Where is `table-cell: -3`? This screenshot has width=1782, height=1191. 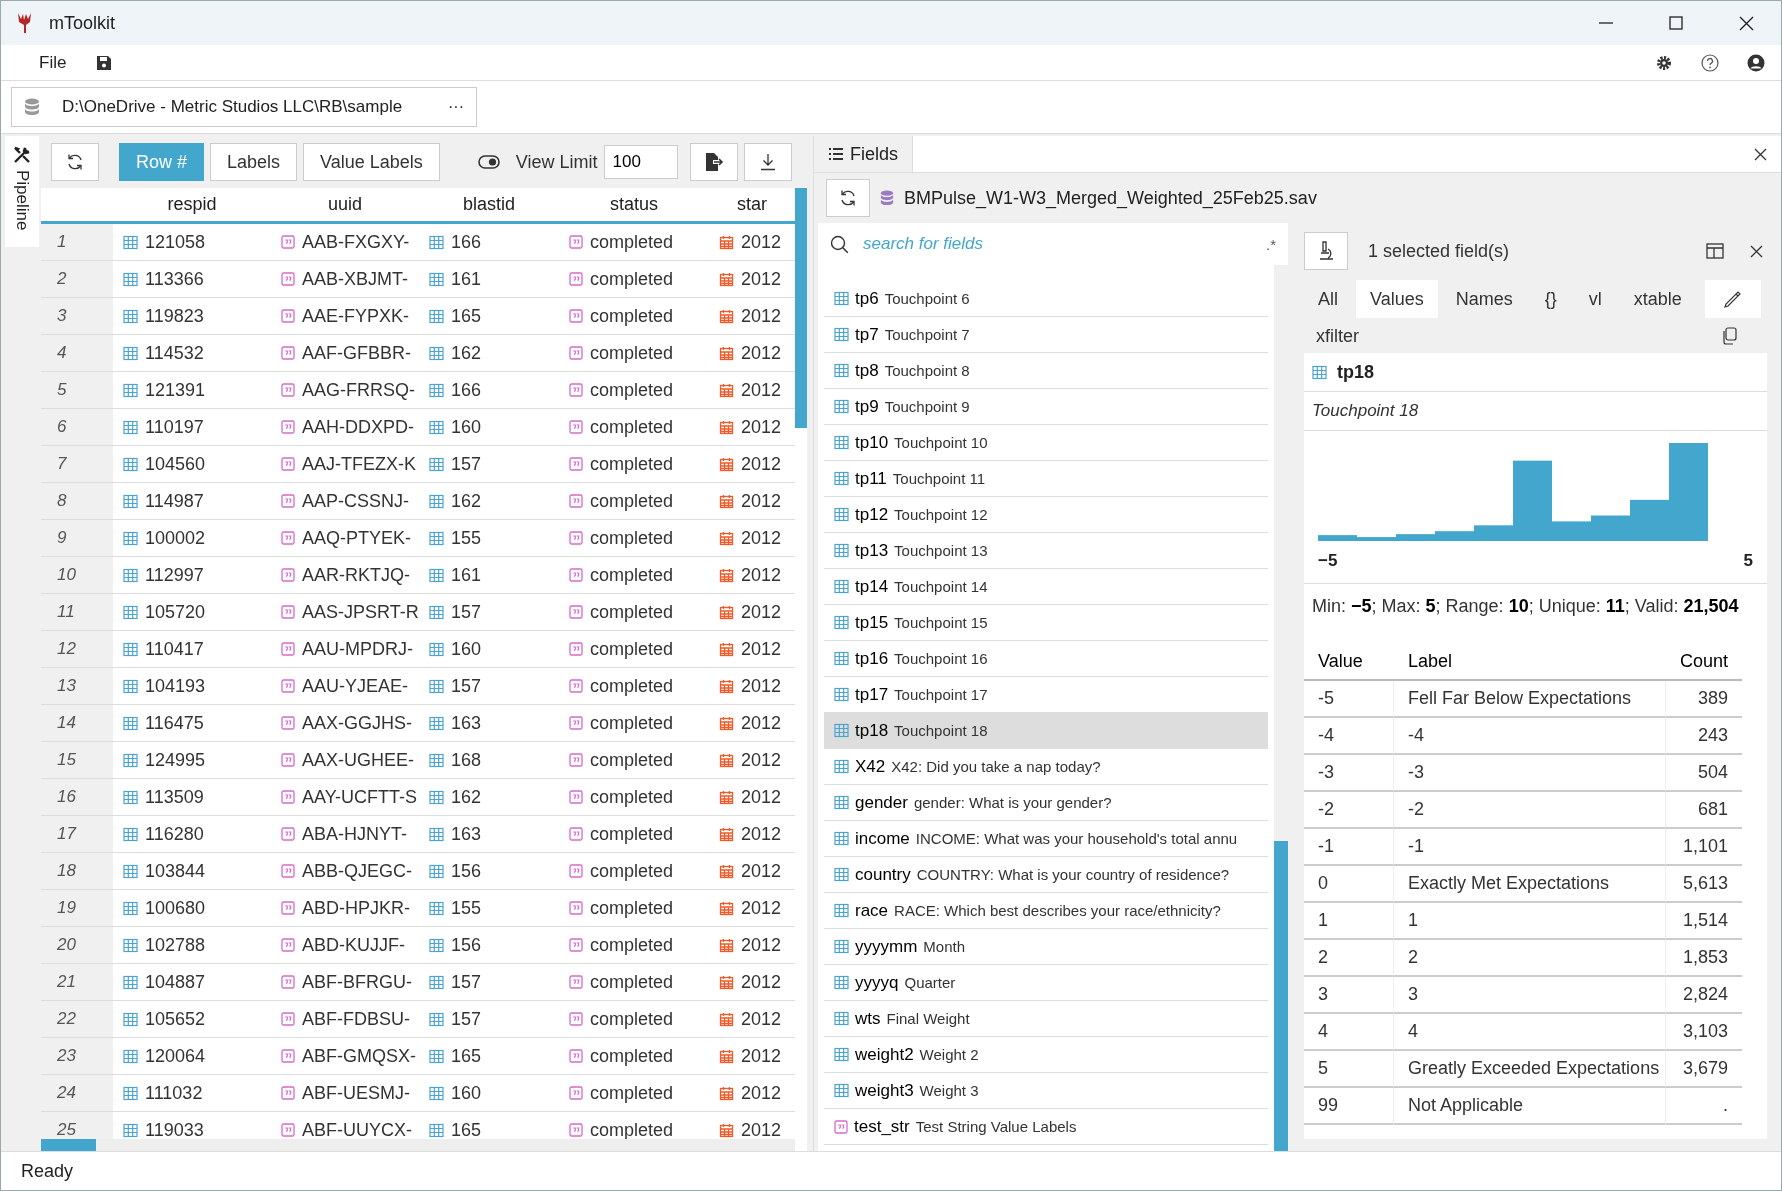
table-cell: -3 is located at coordinates (1349, 773).